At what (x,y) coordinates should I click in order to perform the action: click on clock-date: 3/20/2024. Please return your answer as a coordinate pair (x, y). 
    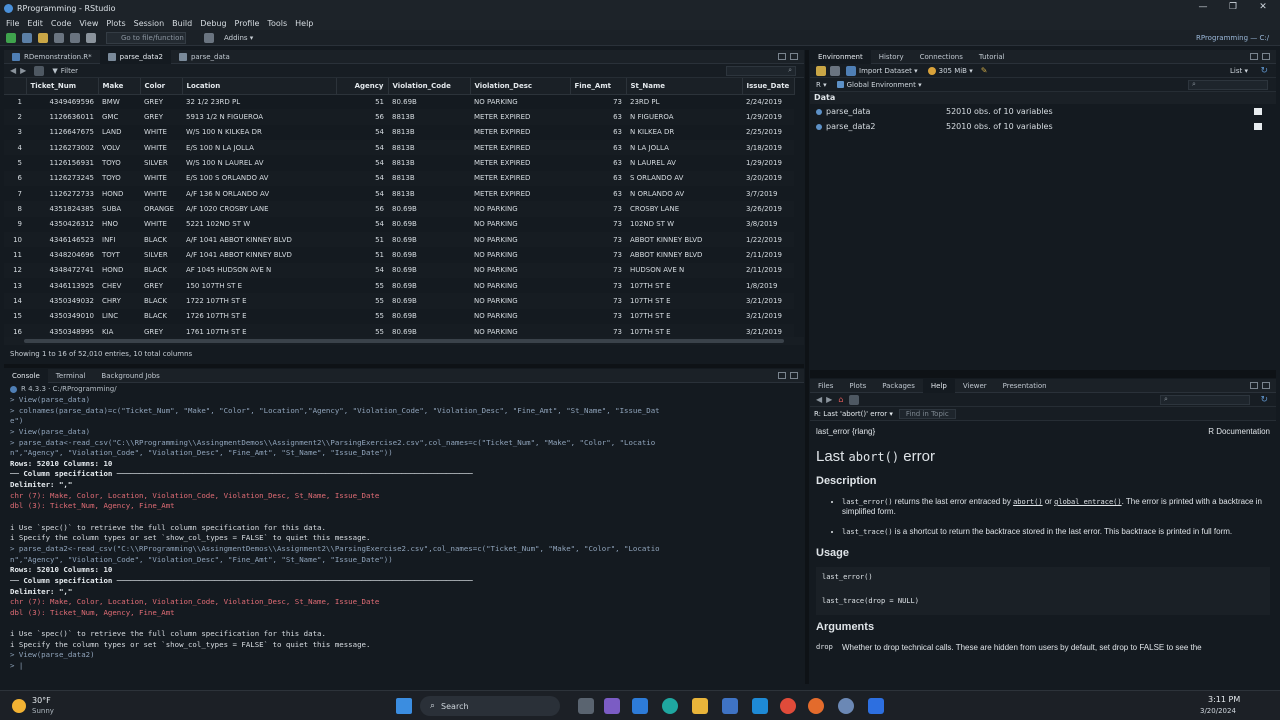
    Looking at the image, I should click on (1218, 711).